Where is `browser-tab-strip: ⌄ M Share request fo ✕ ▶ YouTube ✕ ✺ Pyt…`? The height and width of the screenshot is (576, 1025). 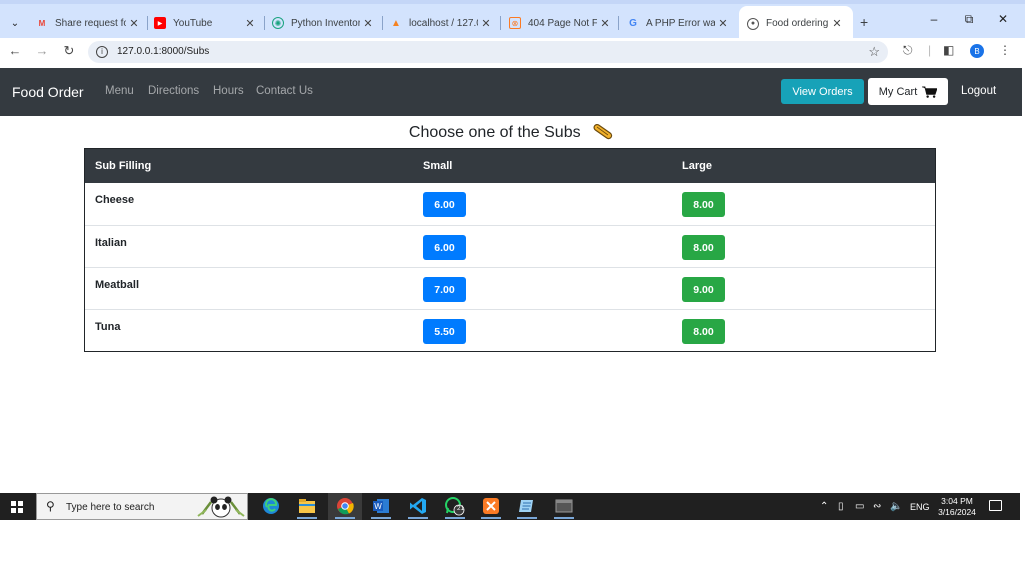
browser-tab-strip: ⌄ M Share request fo ✕ ▶ YouTube ✕ ✺ Pyt… is located at coordinates (512, 20).